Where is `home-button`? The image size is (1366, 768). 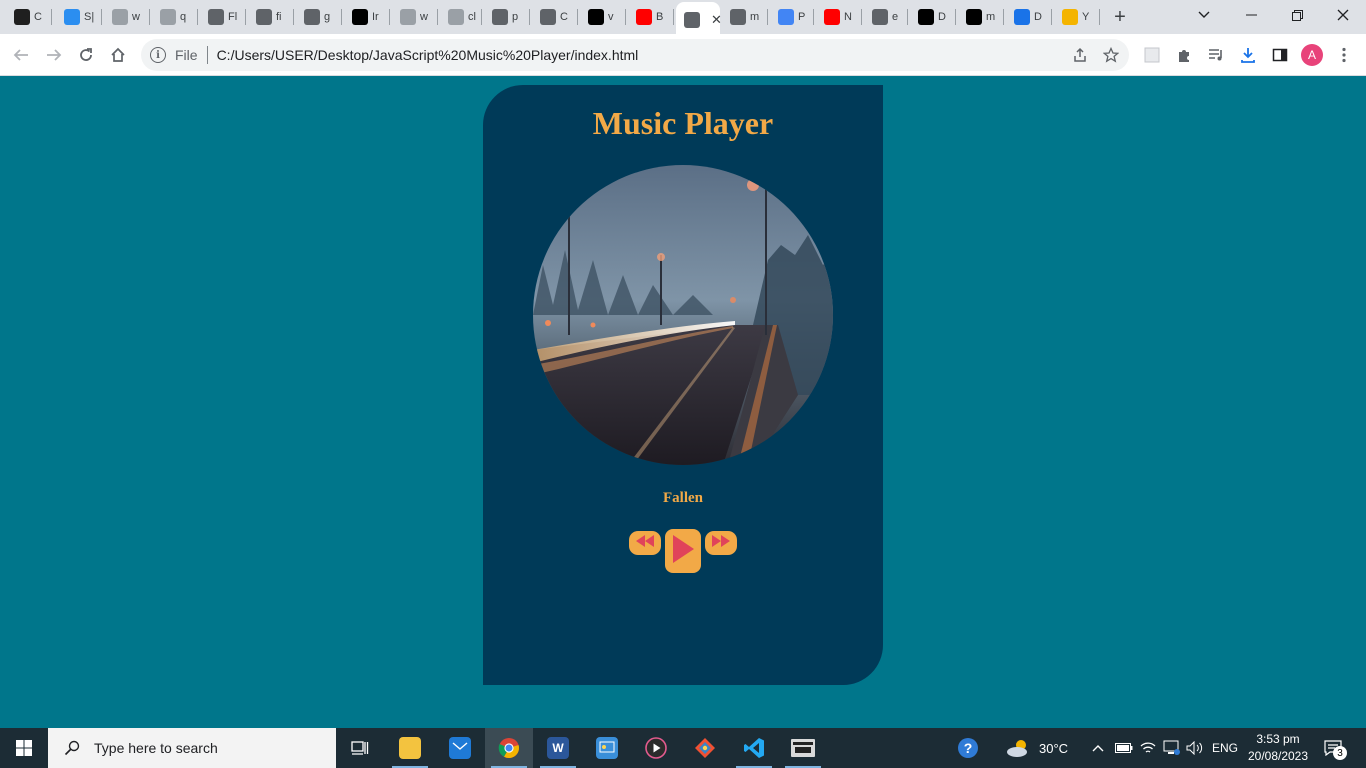 home-button is located at coordinates (118, 55).